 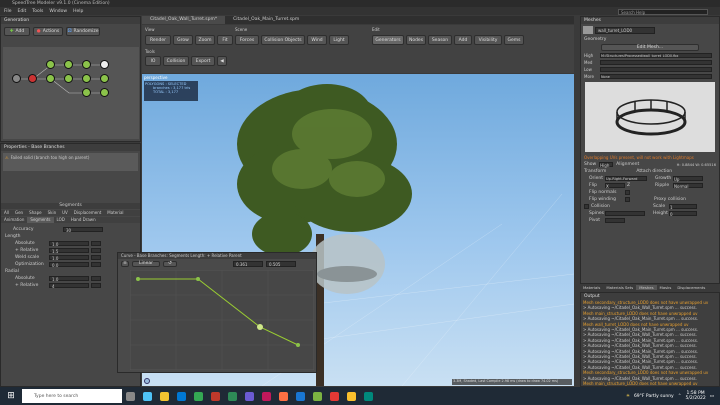 I want to click on io-button: IO, so click(x=153, y=61).